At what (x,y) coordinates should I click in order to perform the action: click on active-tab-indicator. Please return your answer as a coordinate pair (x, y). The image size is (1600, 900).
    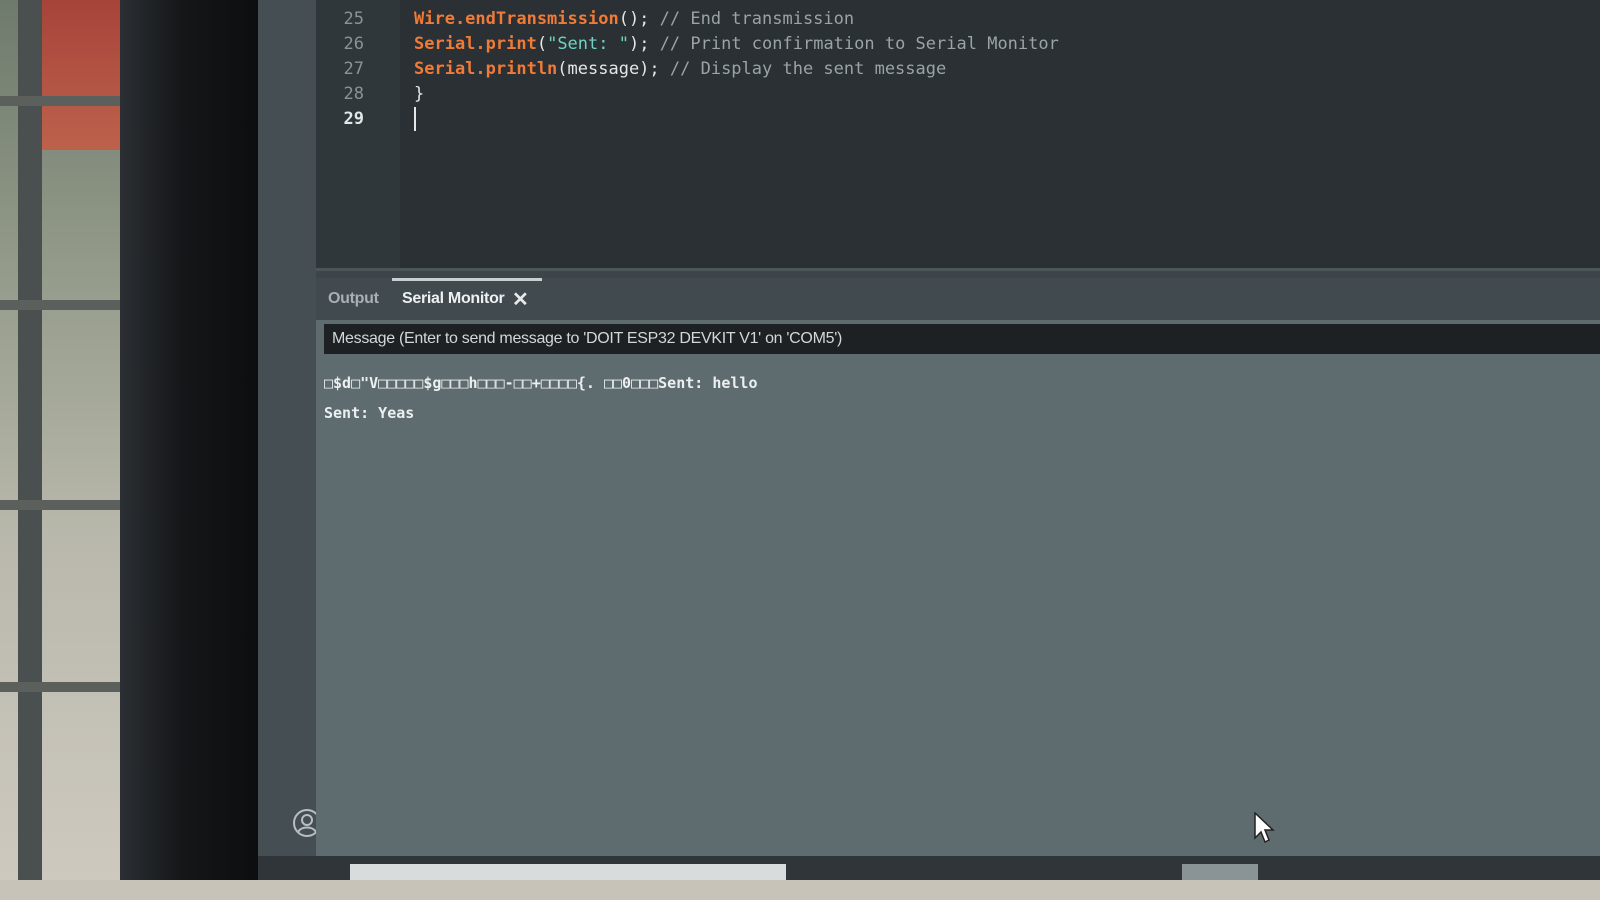
    Looking at the image, I should click on (467, 279).